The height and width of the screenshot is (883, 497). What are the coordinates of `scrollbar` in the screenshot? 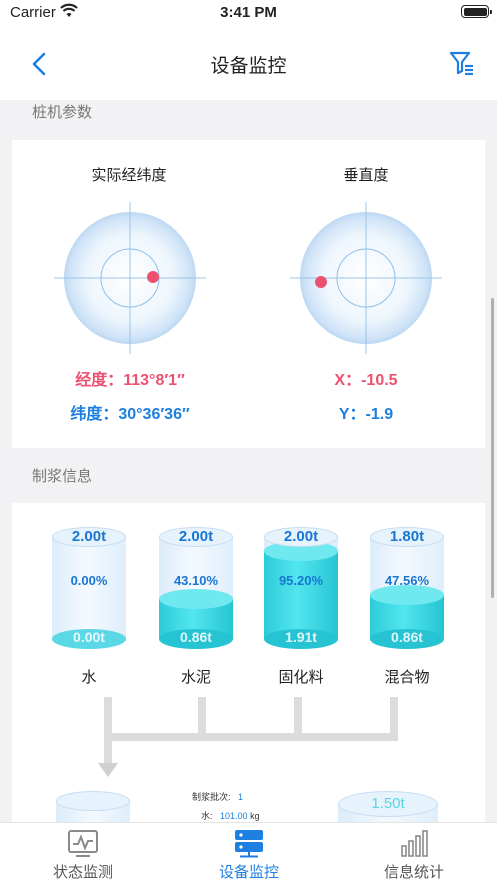 It's located at (492, 448).